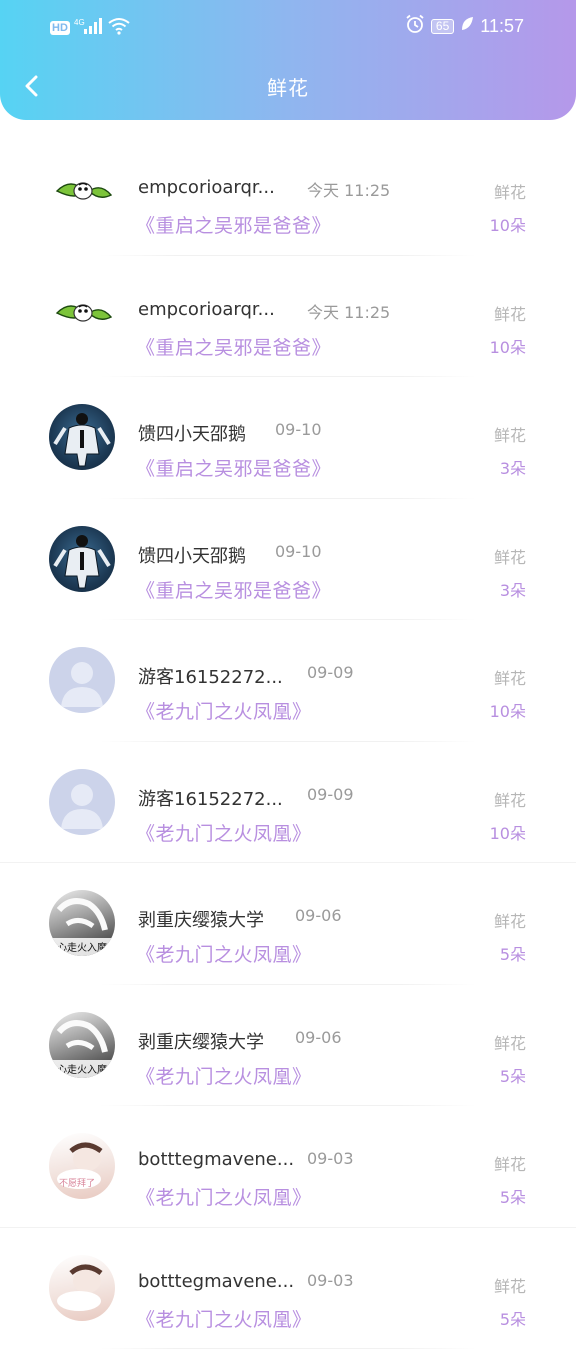 The width and height of the screenshot is (576, 1349). What do you see at coordinates (119, 28) in the screenshot?
I see `wifi-icon` at bounding box center [119, 28].